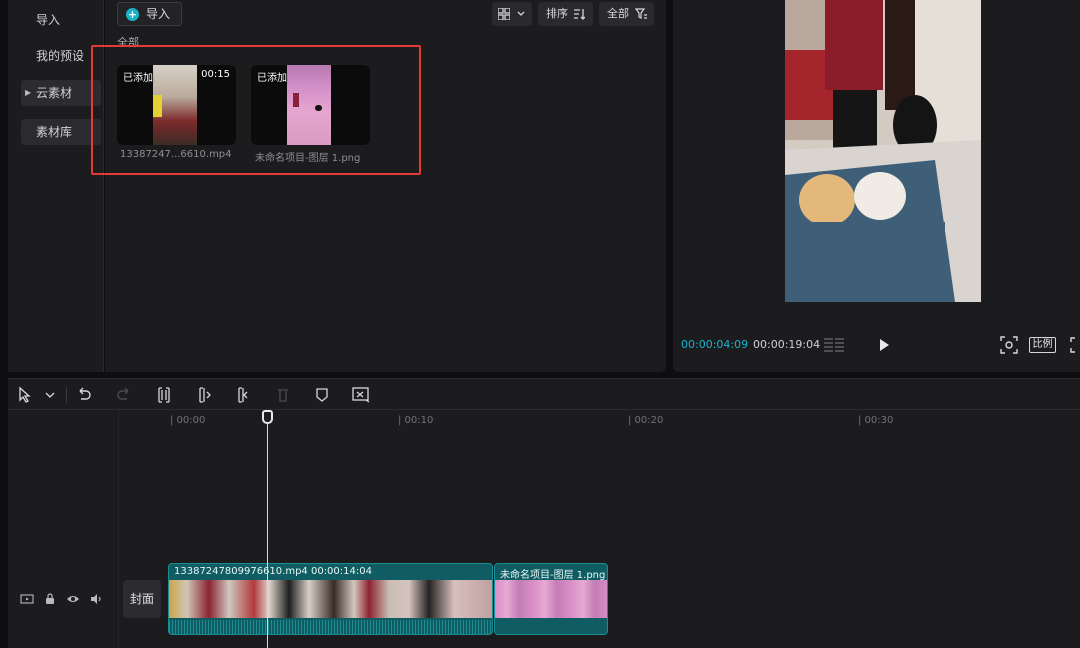  I want to click on nav-asset-library: 素材库, so click(61, 132).